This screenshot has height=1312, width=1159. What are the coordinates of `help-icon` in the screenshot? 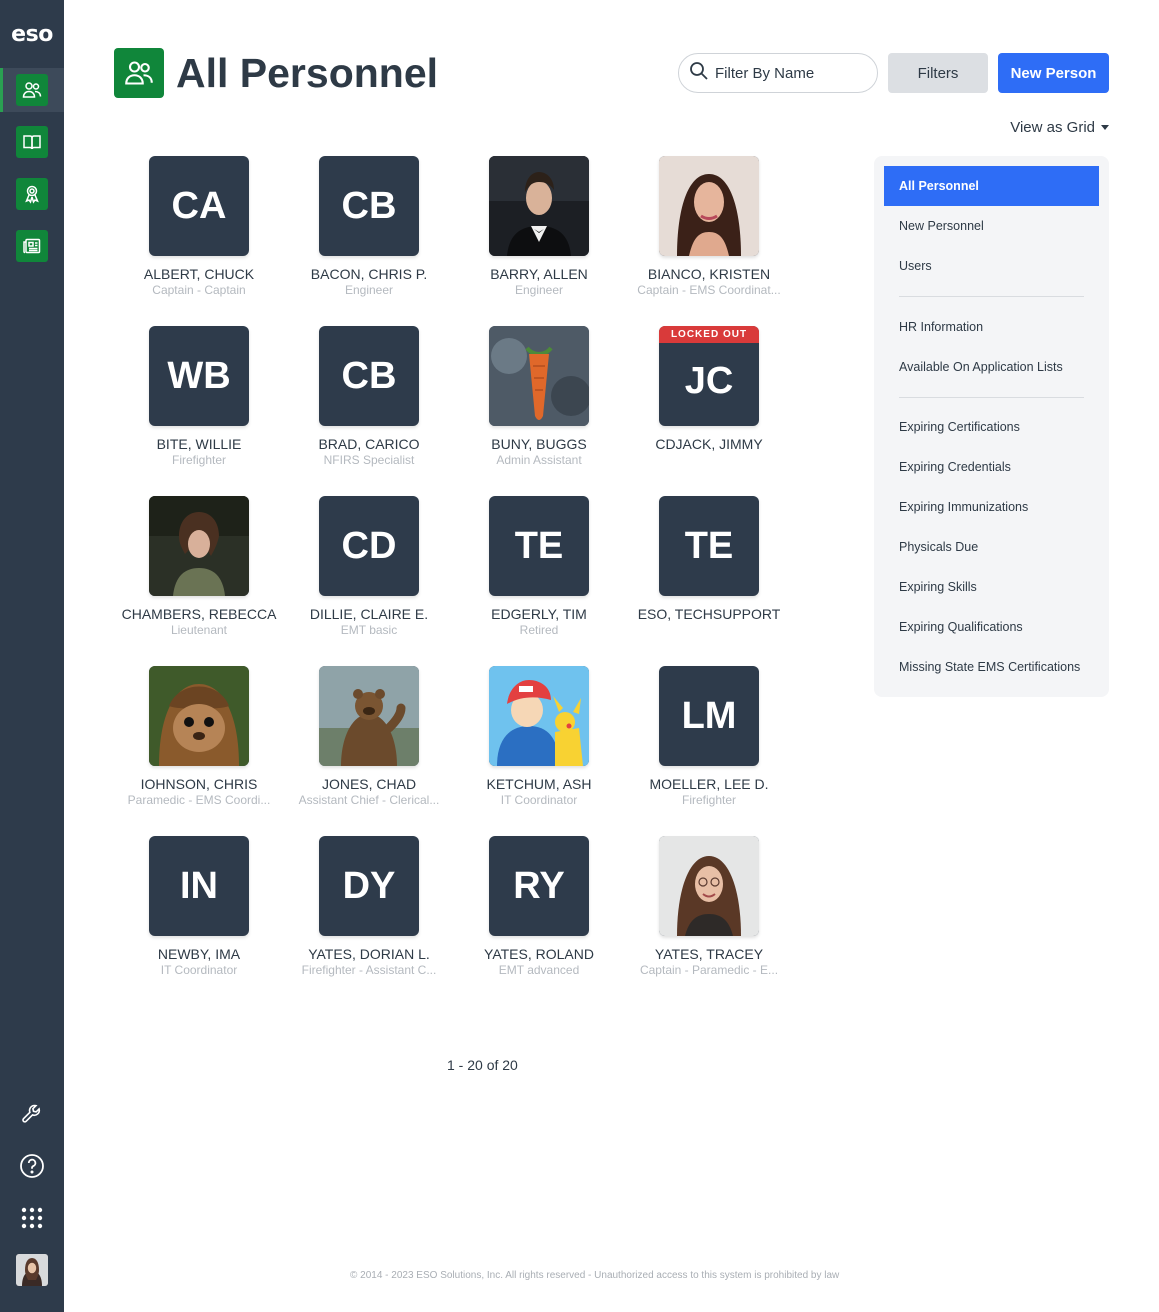 It's located at (32, 1166).